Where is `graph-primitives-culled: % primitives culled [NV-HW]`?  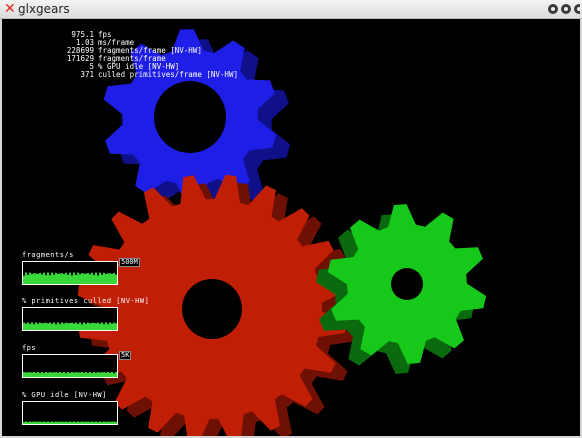
graph-primitives-culled: % primitives culled [NV-HW] is located at coordinates (85, 314).